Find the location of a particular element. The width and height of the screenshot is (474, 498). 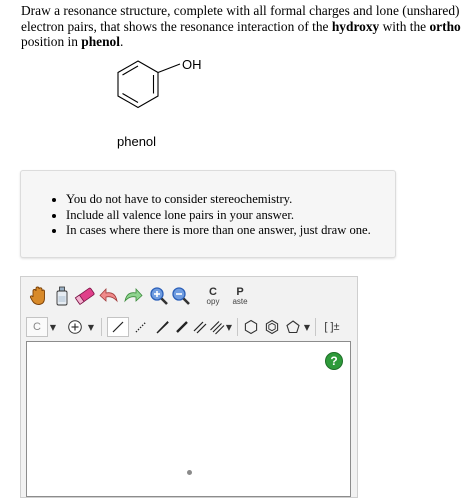

bracket-charge-button: [ ]± is located at coordinates (332, 327).